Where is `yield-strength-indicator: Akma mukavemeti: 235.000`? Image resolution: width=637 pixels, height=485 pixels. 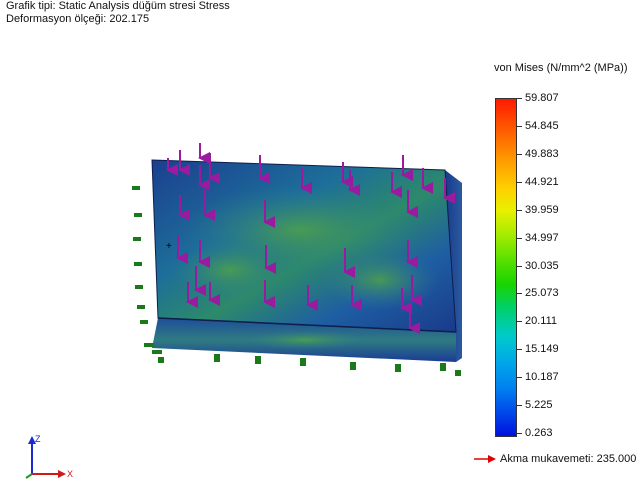 yield-strength-indicator: Akma mukavemeti: 235.000 is located at coordinates (555, 459).